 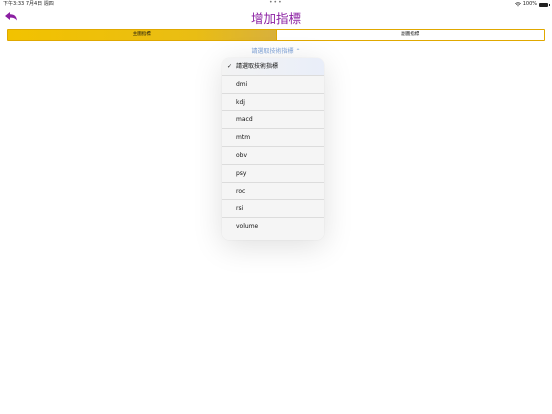 What do you see at coordinates (142, 35) in the screenshot?
I see `tab-primary-indicator: 主圖指標` at bounding box center [142, 35].